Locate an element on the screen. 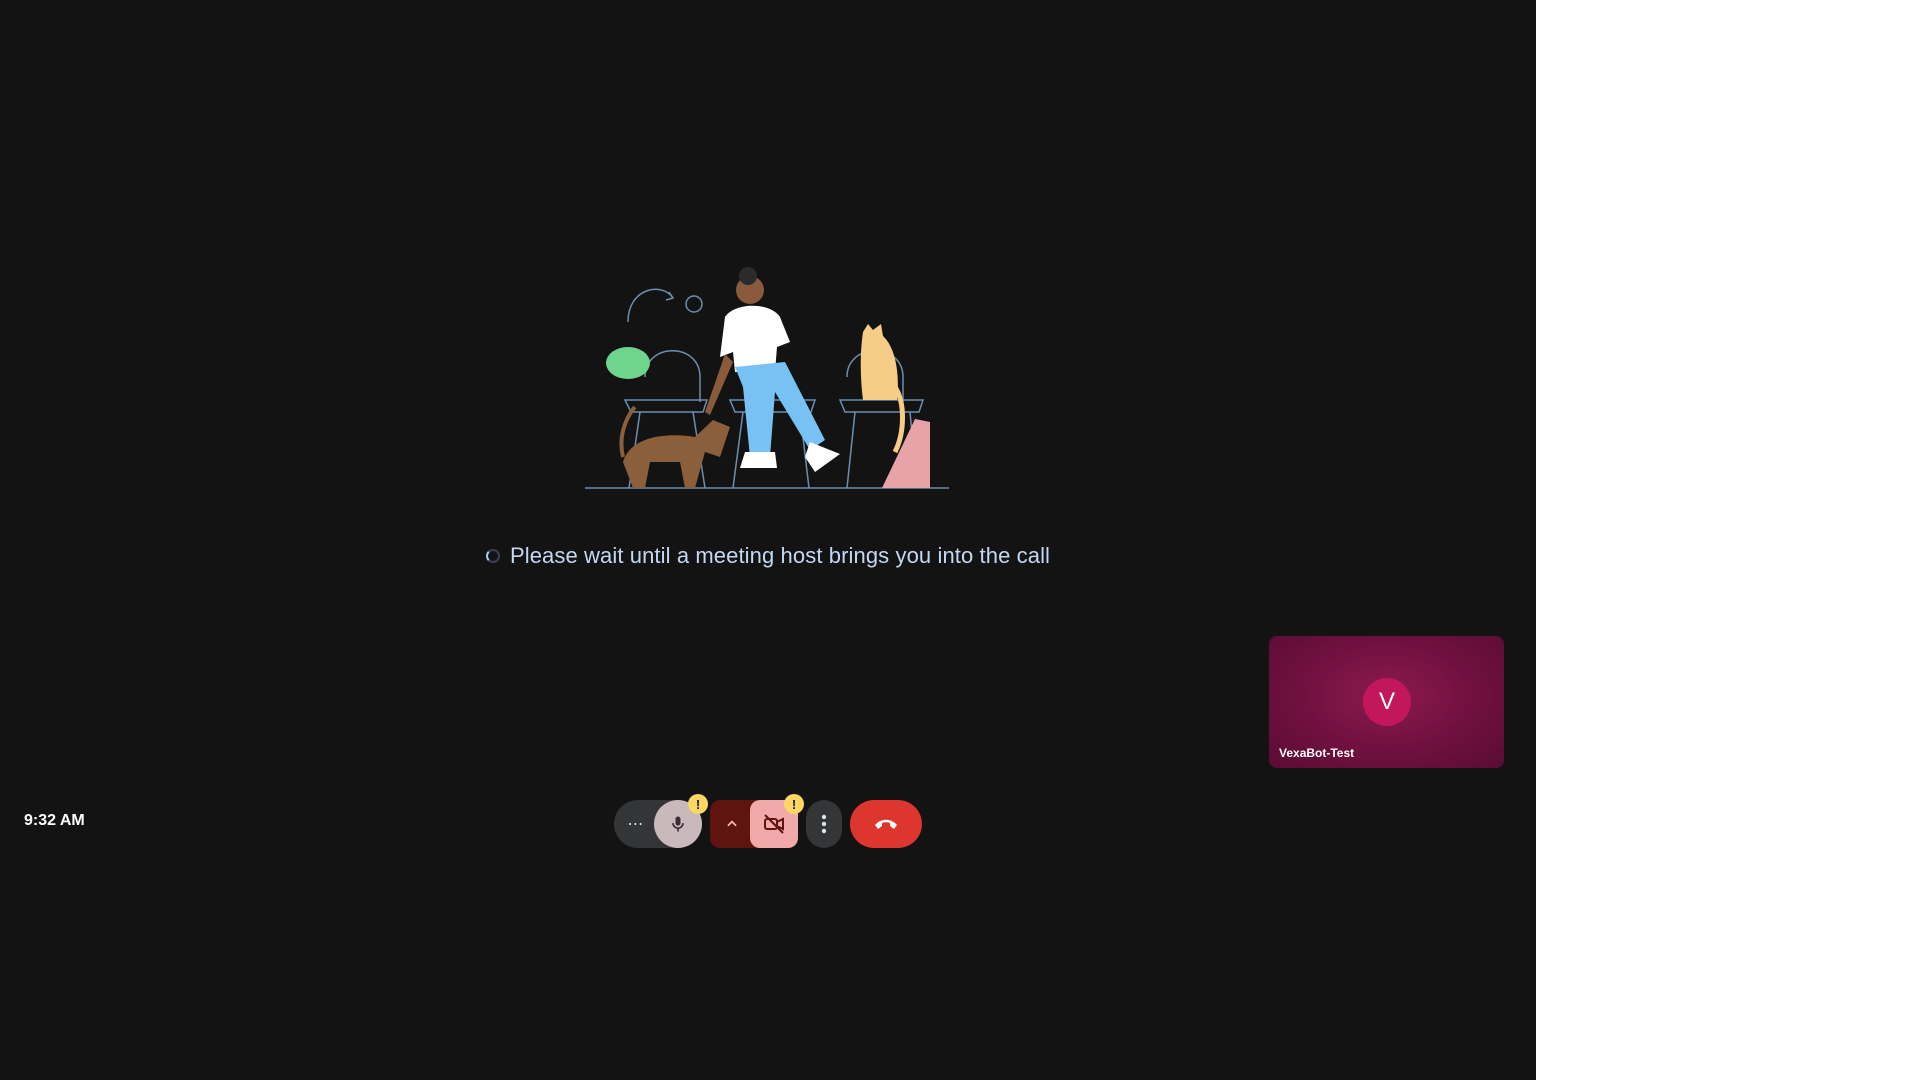  self-view-name: VexaBot-Test is located at coordinates (1317, 753).